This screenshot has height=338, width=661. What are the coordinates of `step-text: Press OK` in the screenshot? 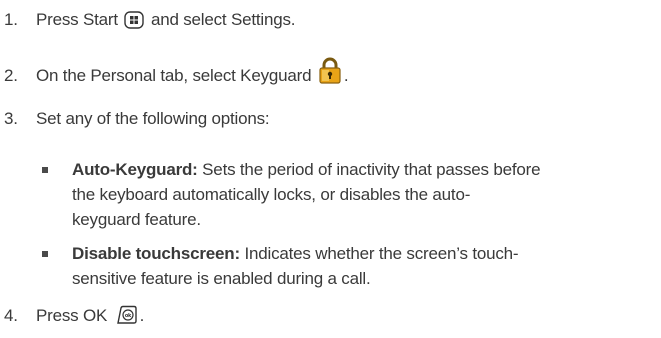 It's located at (72, 315).